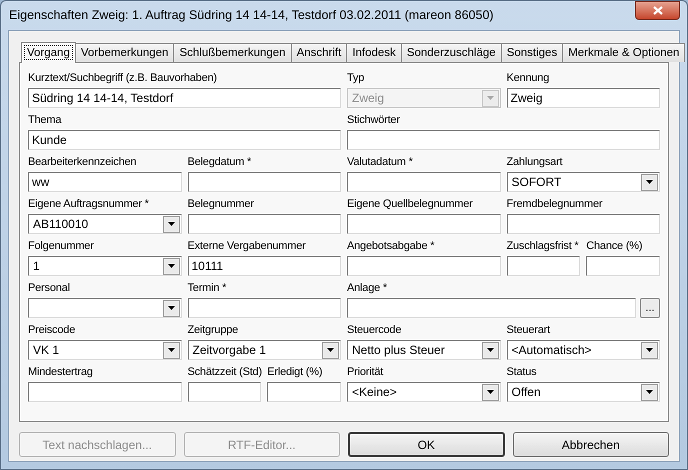  Describe the element at coordinates (52, 330) in the screenshot. I see `field-label: Preiscode` at that location.